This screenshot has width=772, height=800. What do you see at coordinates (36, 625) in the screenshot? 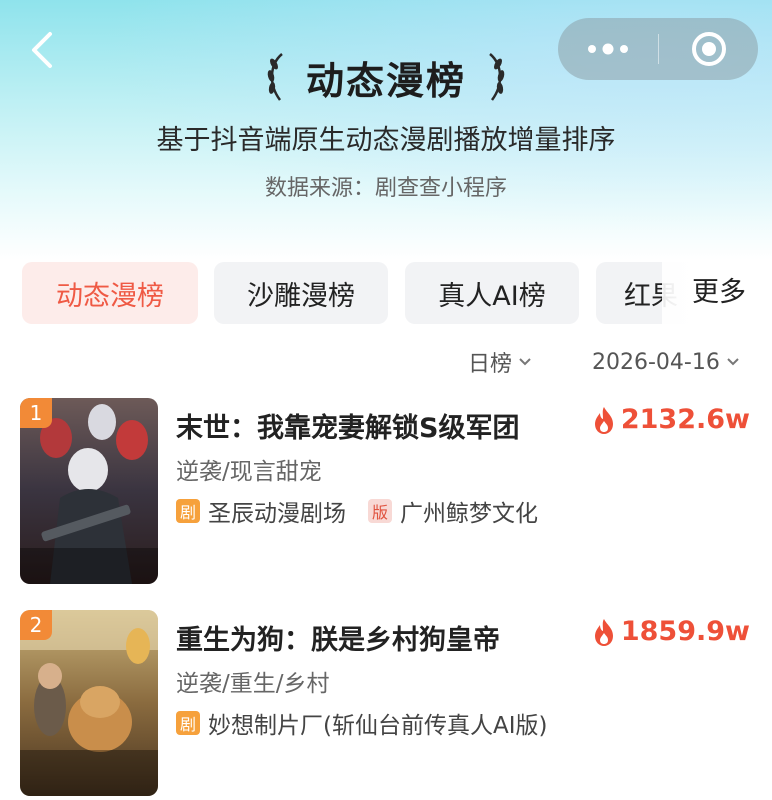
I see `rank-badge: 2` at bounding box center [36, 625].